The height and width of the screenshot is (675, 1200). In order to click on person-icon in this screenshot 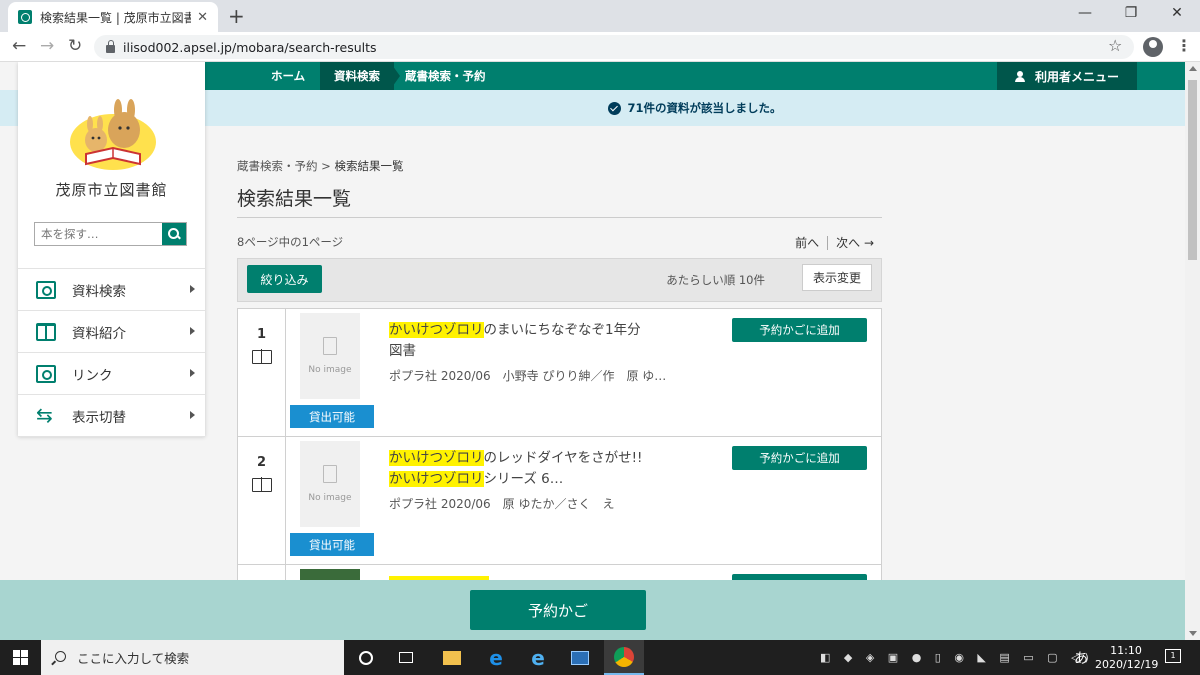, I will do `click(1019, 76)`.